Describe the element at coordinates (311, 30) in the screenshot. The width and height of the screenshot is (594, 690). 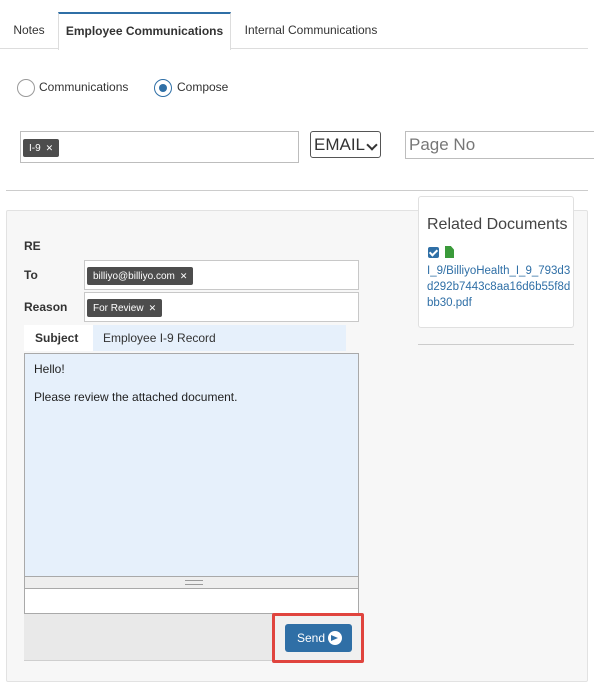
I see `tab-internal-communications: Internal Communications` at that location.